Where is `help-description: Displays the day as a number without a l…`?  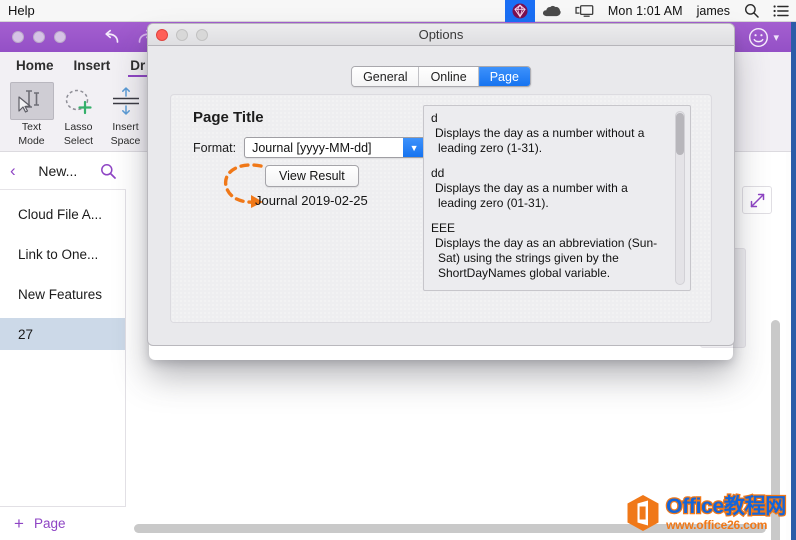
help-description: Displays the day as a number without a l… is located at coordinates (540, 140).